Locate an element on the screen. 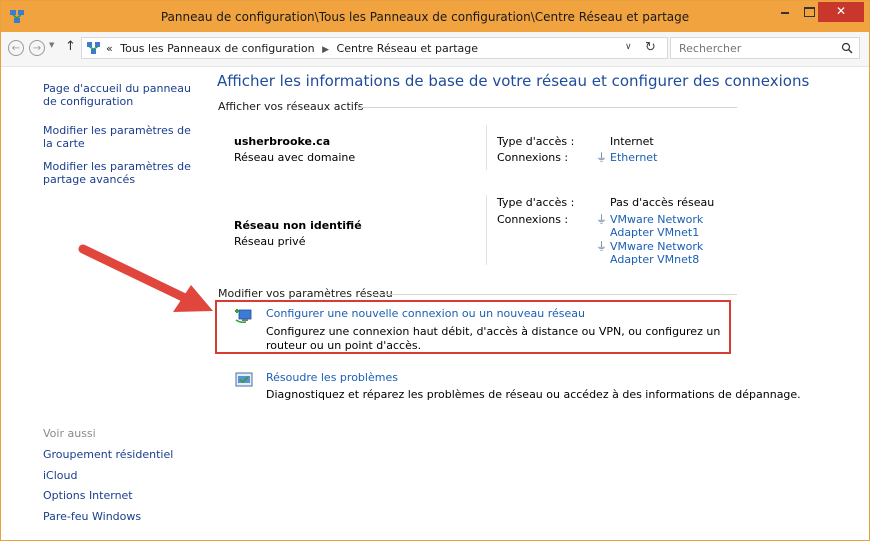 Image resolution: width=870 pixels, height=542 pixels. active-networks-title: Afficher vos réseaux actifs is located at coordinates (291, 106).